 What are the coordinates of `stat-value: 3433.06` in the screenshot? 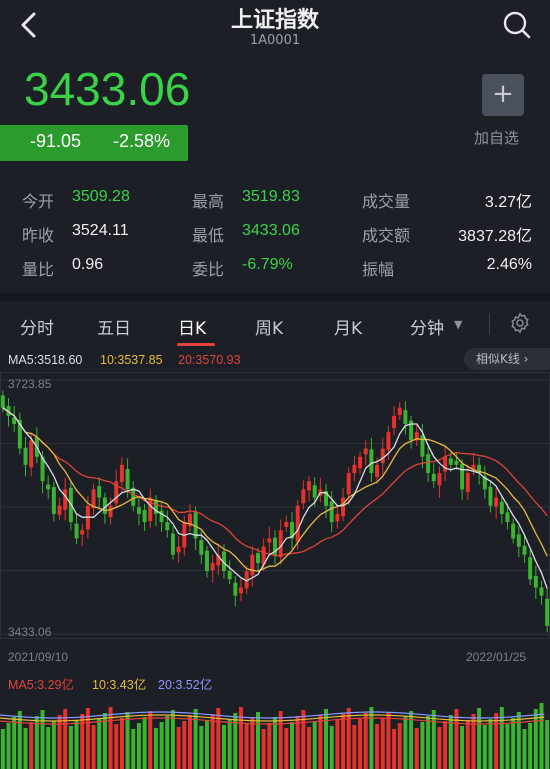 It's located at (271, 230).